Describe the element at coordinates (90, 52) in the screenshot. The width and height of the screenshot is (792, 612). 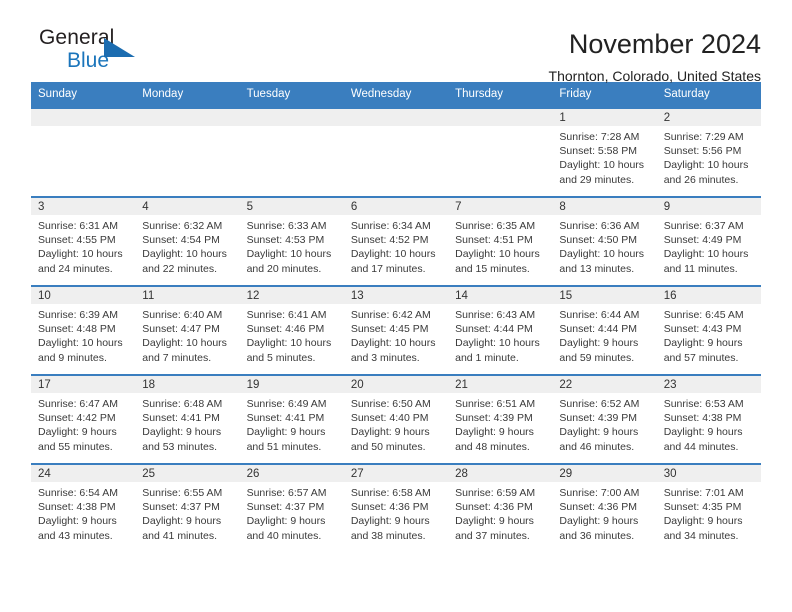
I see `brand-logo: General Blue` at that location.